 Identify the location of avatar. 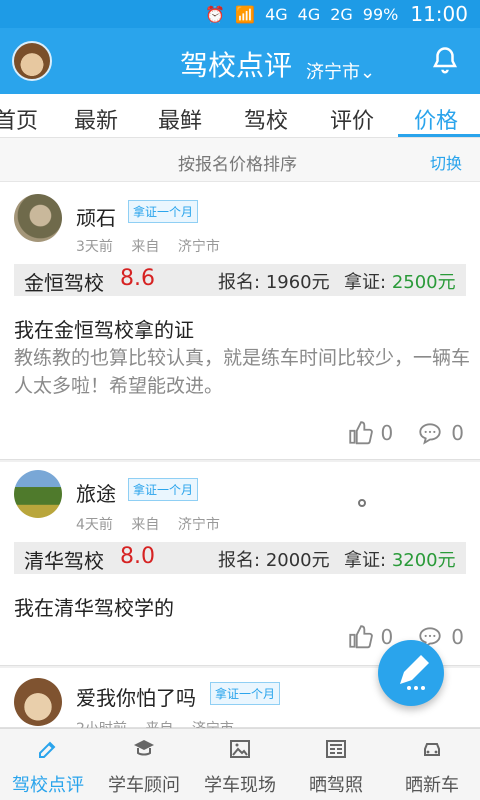
(32, 61).